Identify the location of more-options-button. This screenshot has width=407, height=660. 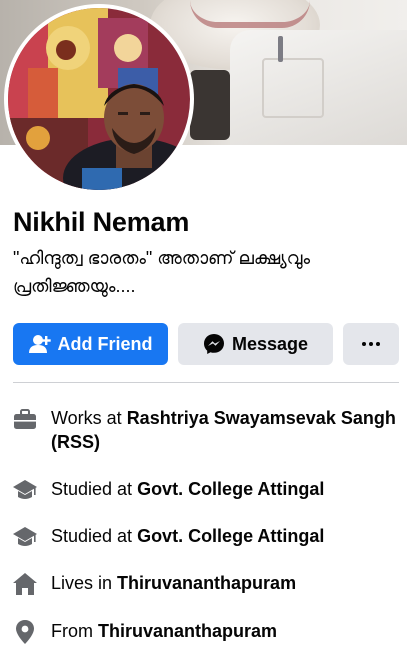
(371, 344).